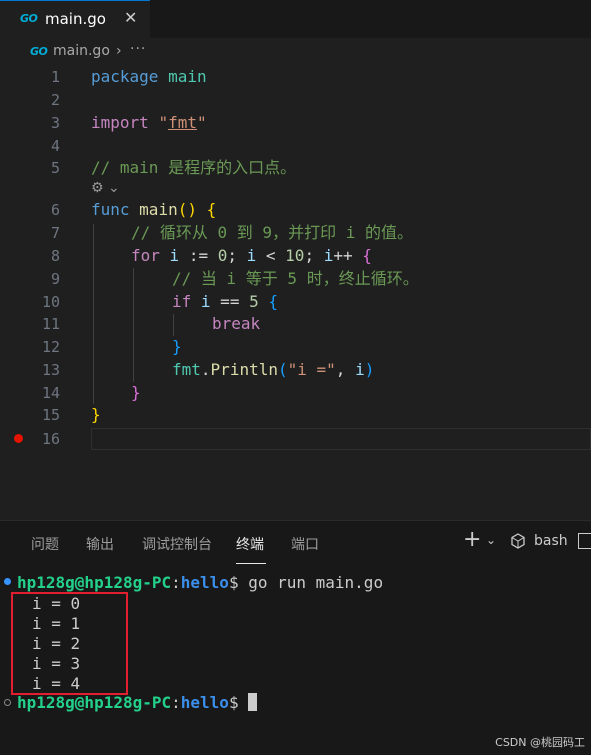 This screenshot has height=755, width=591. Describe the element at coordinates (105, 190) in the screenshot. I see `codelens: ⚙ ⌄` at that location.